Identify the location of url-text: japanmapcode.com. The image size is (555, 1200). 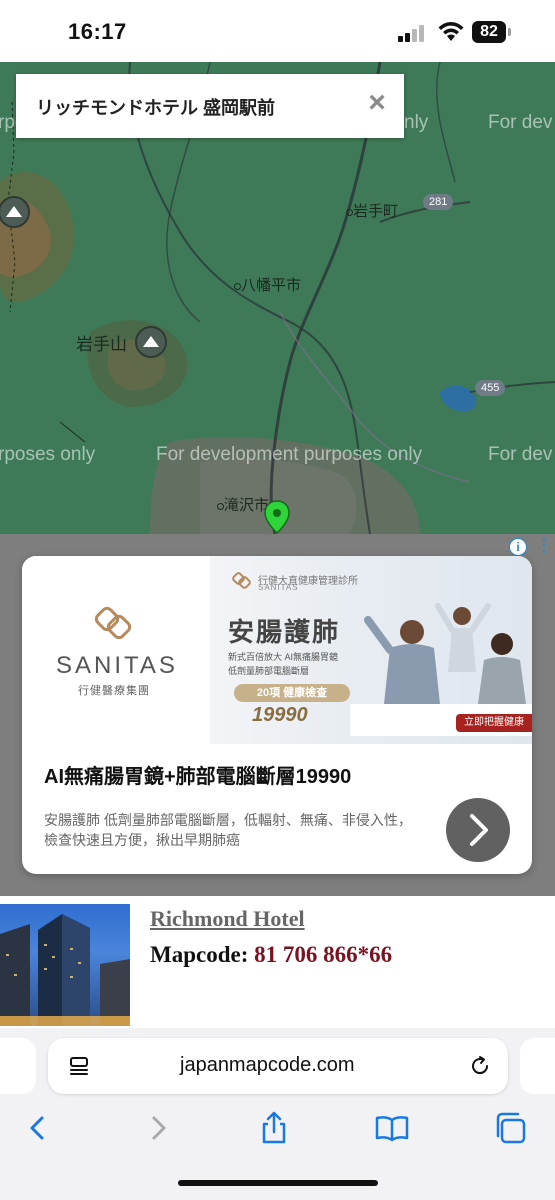
(267, 1065).